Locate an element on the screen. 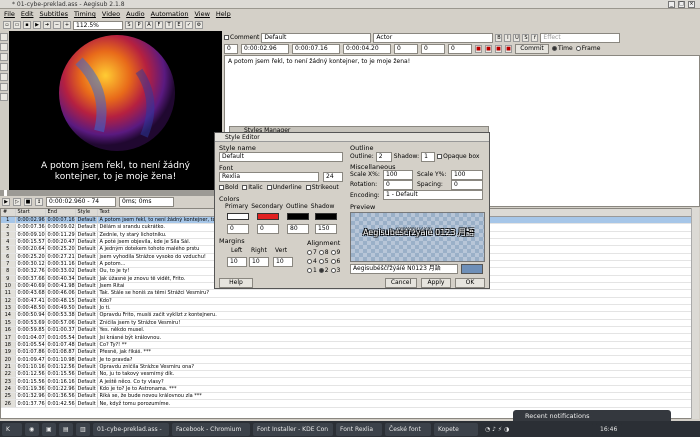 The width and height of the screenshot is (700, 437). taskbar-item-ceske-font: České font is located at coordinates (408, 429).